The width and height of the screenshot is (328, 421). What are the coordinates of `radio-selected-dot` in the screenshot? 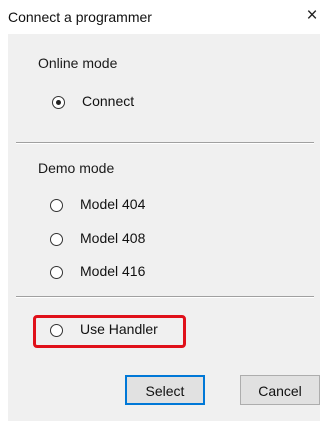 It's located at (58, 102).